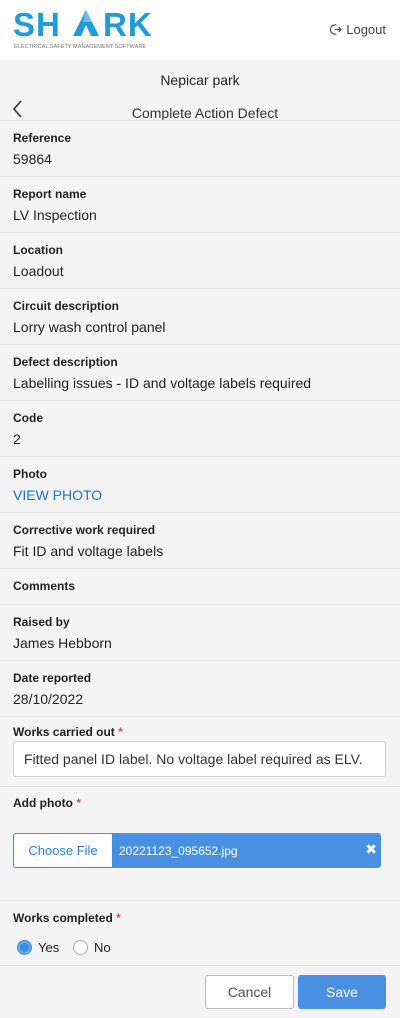 This screenshot has width=400, height=1018. What do you see at coordinates (37, 24) in the screenshot?
I see `svg-text: SH` at bounding box center [37, 24].